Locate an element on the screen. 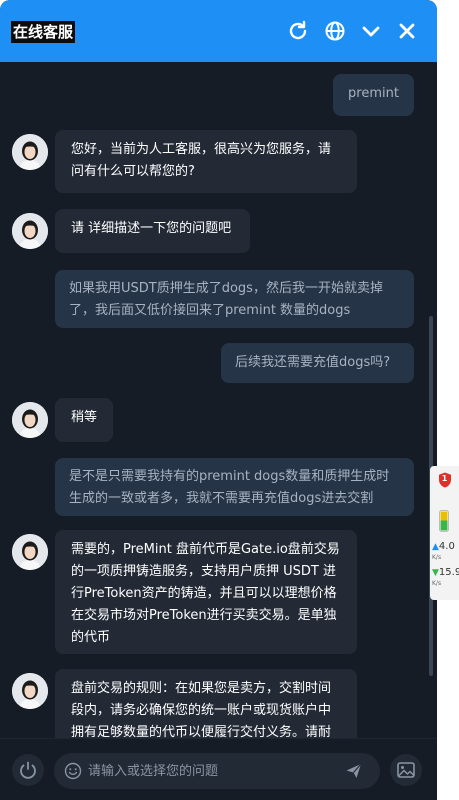  user-bubble: 后续我还需要充值dogs吗? is located at coordinates (317, 363).